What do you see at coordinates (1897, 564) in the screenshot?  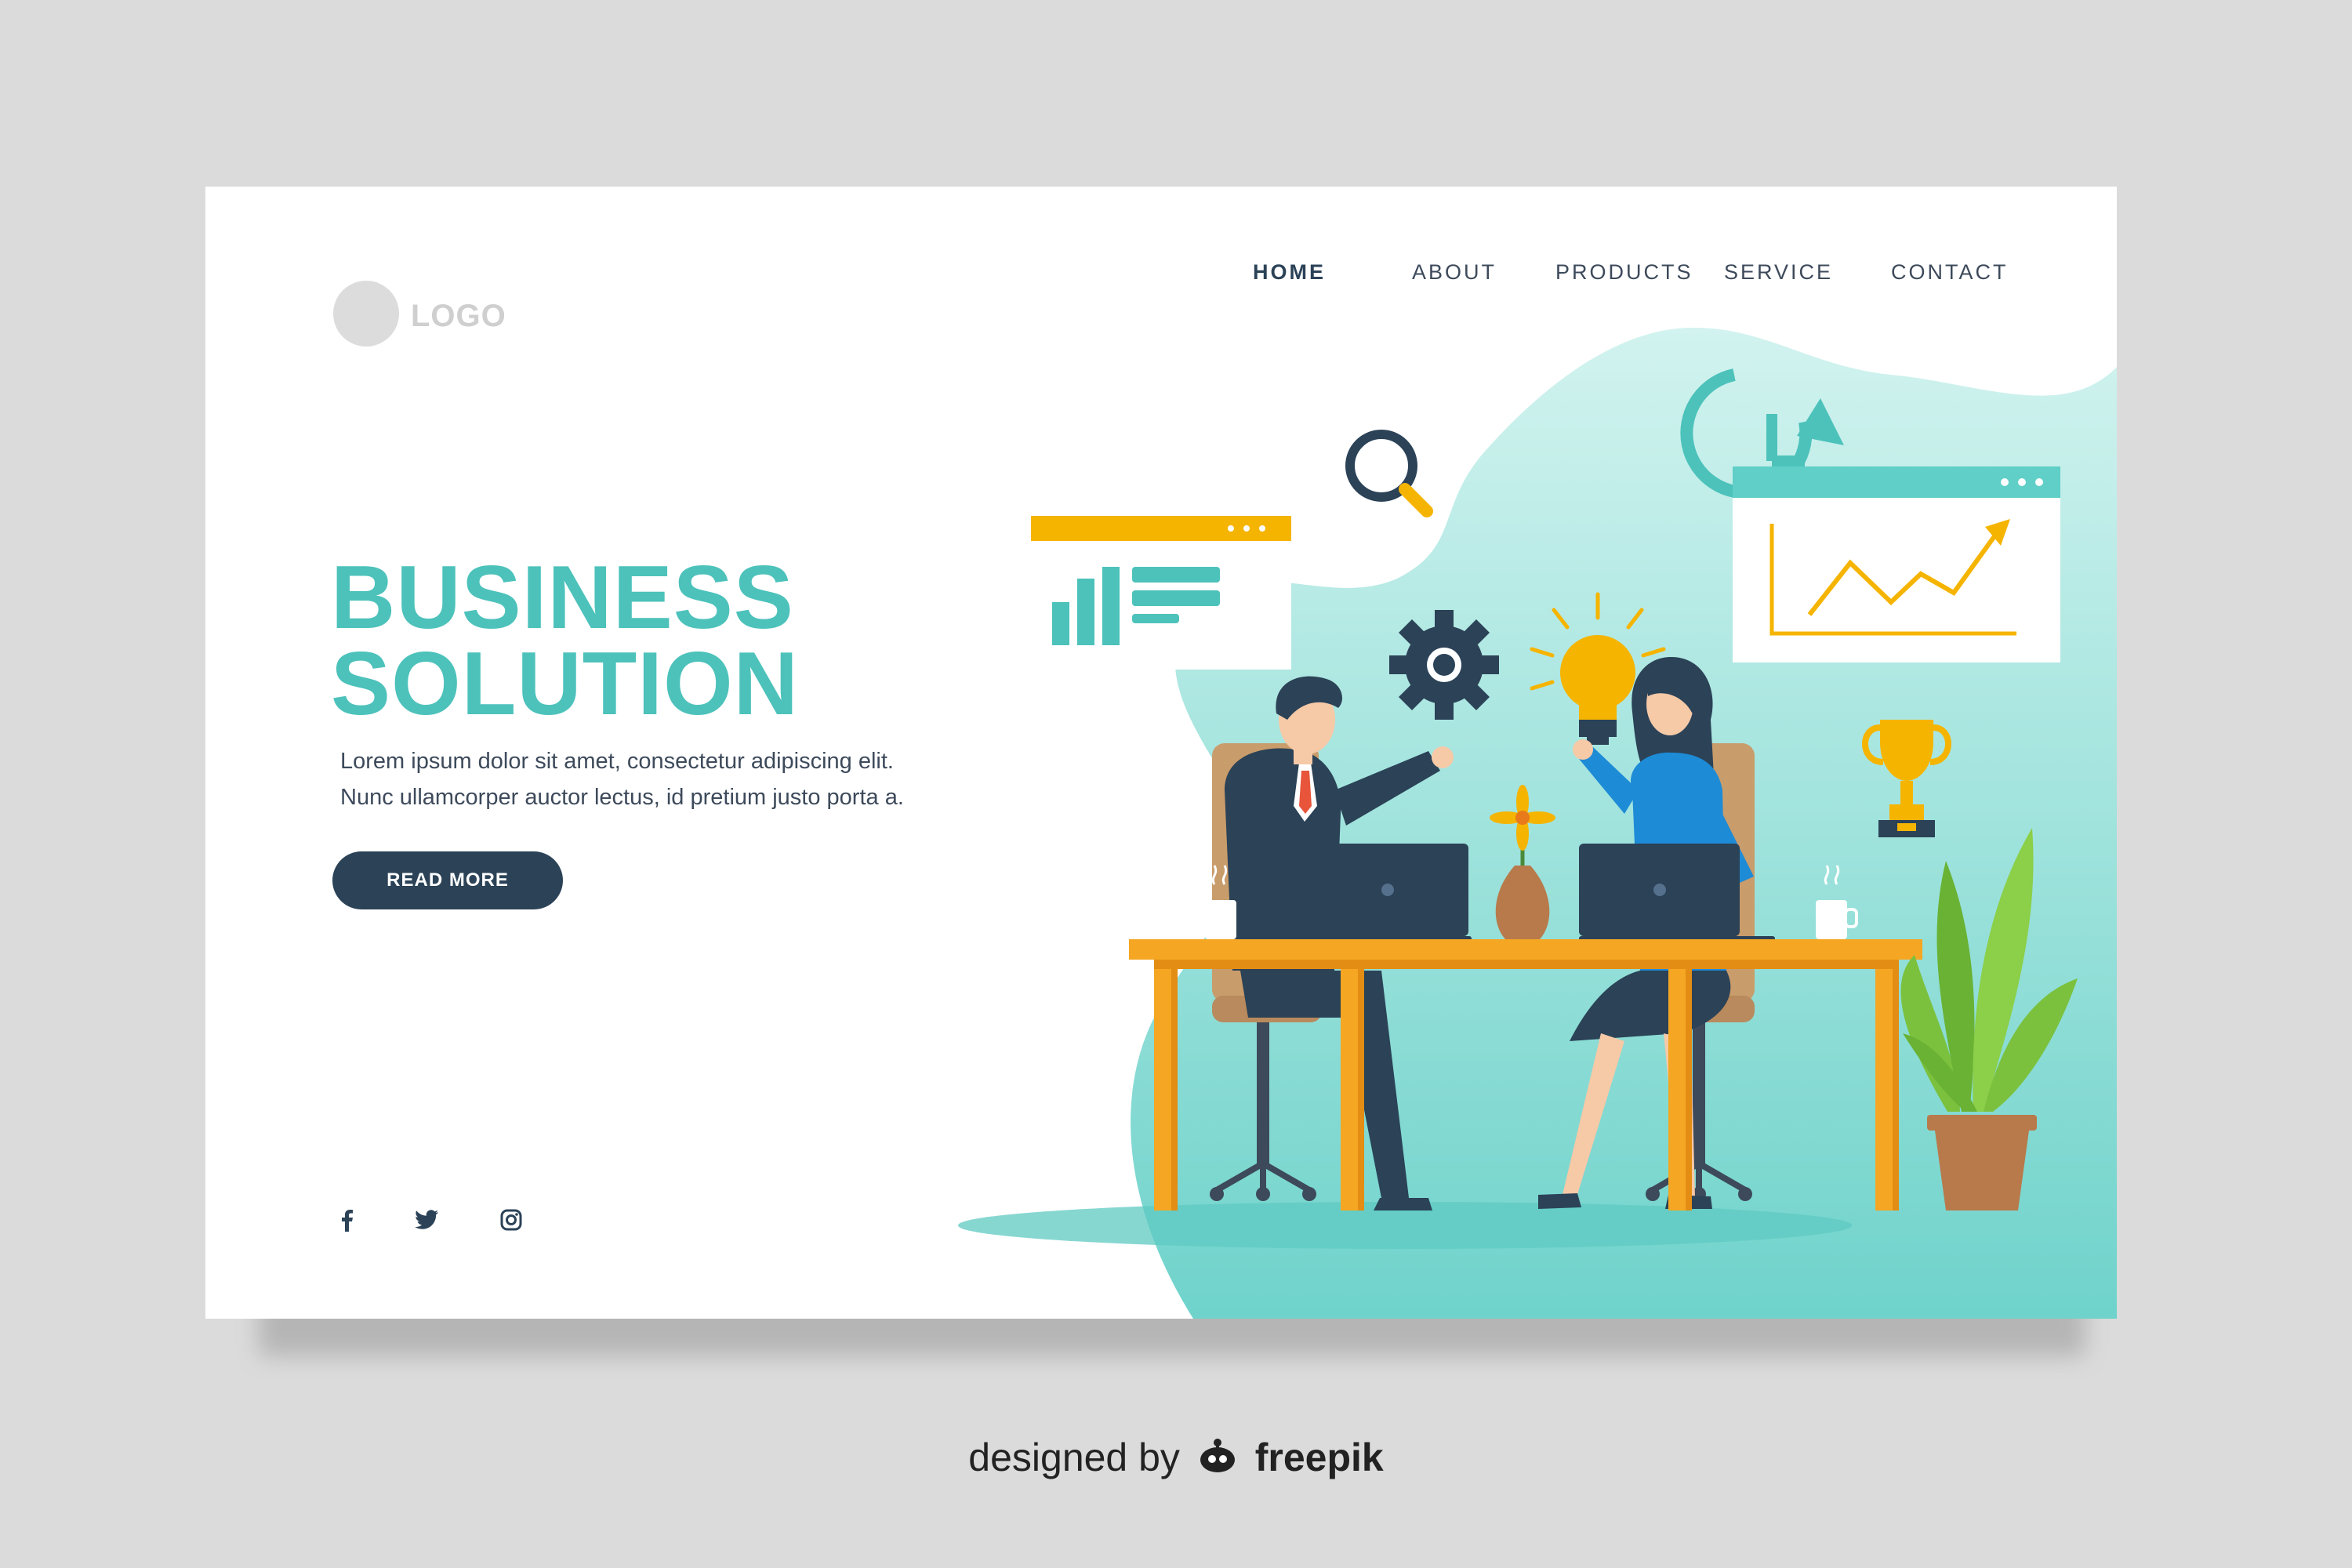 I see `line-chart-window` at bounding box center [1897, 564].